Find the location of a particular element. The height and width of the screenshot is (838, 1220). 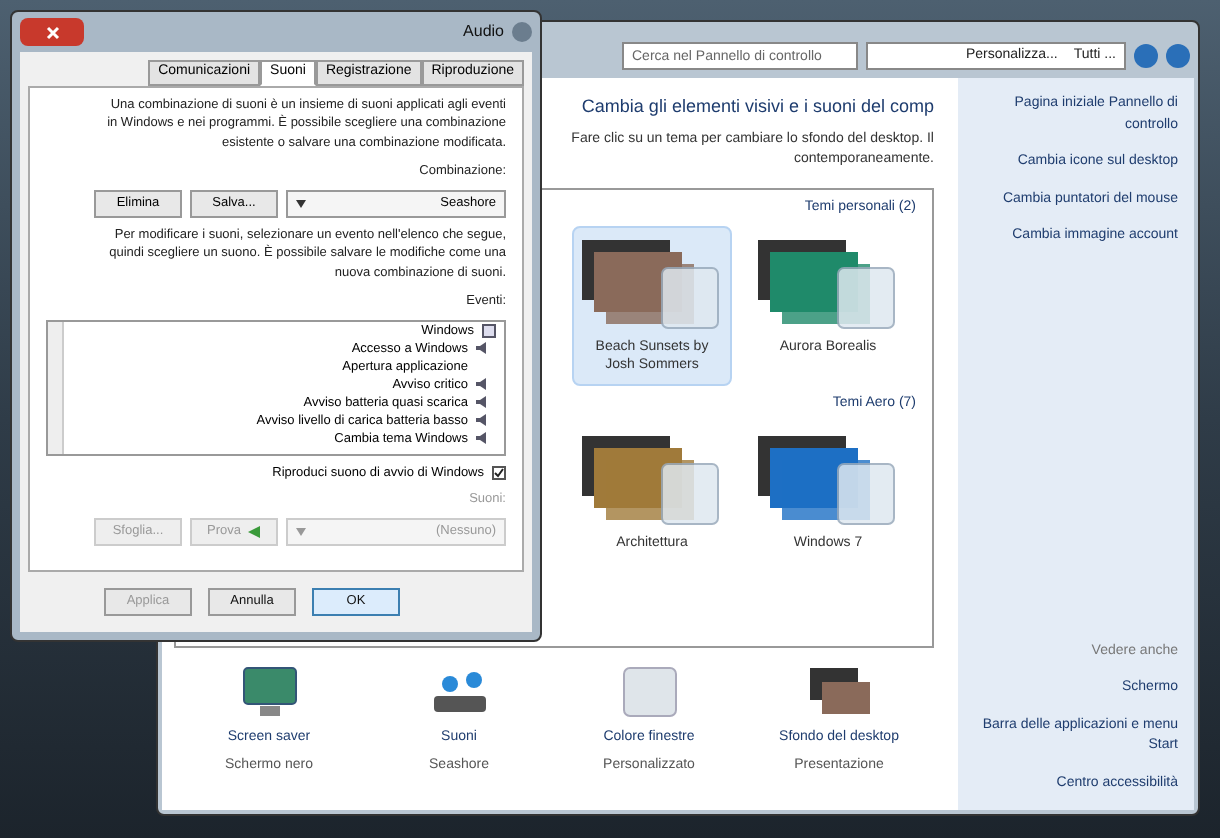

window-icon is located at coordinates (489, 330).